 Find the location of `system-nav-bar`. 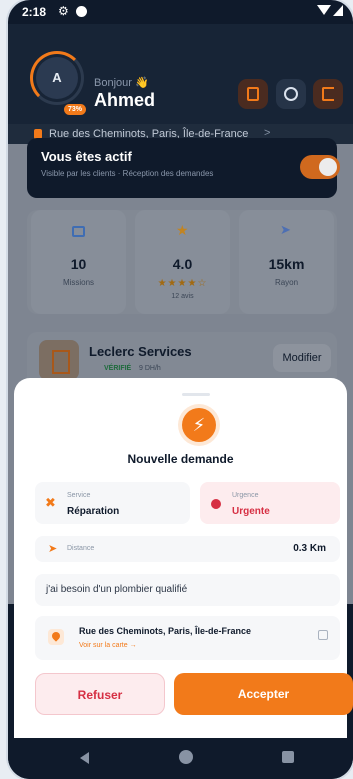

system-nav-bar is located at coordinates (180, 758).